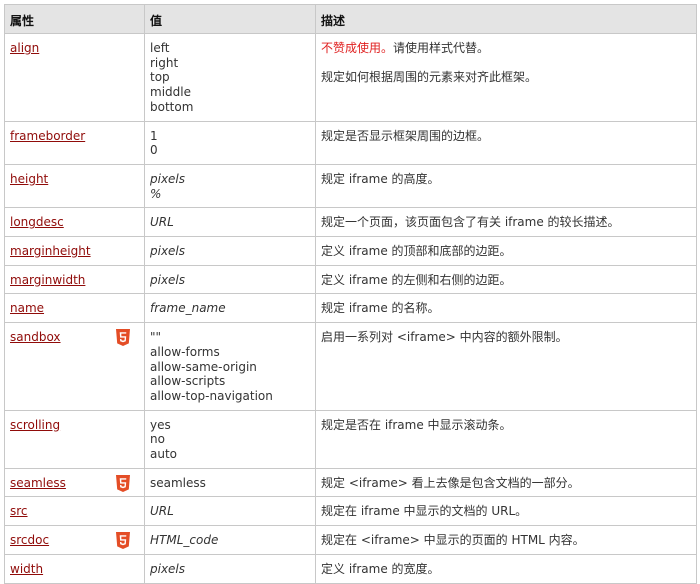 Image resolution: width=700 pixels, height=584 pixels. I want to click on description-text: 启用一系列对 <iframe> 中内容的额外限制。, so click(444, 337).